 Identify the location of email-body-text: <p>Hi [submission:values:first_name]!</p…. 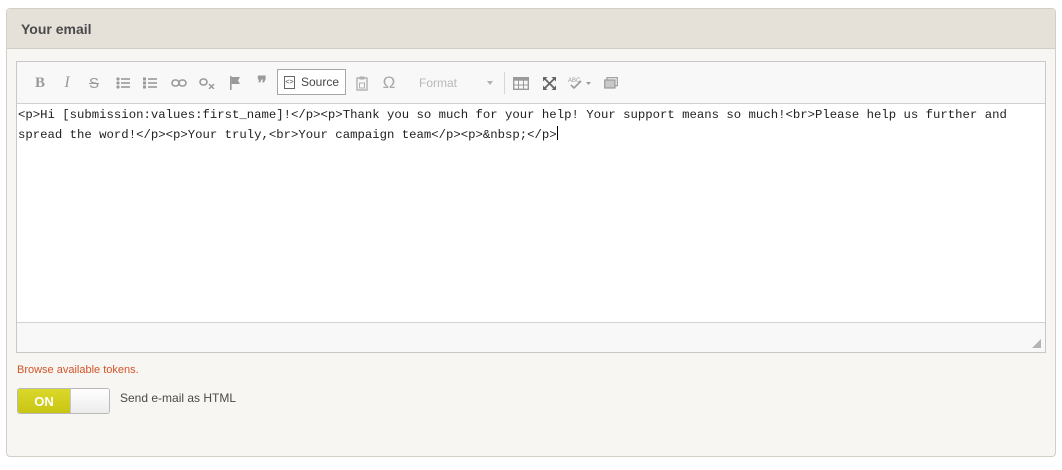
(516, 125).